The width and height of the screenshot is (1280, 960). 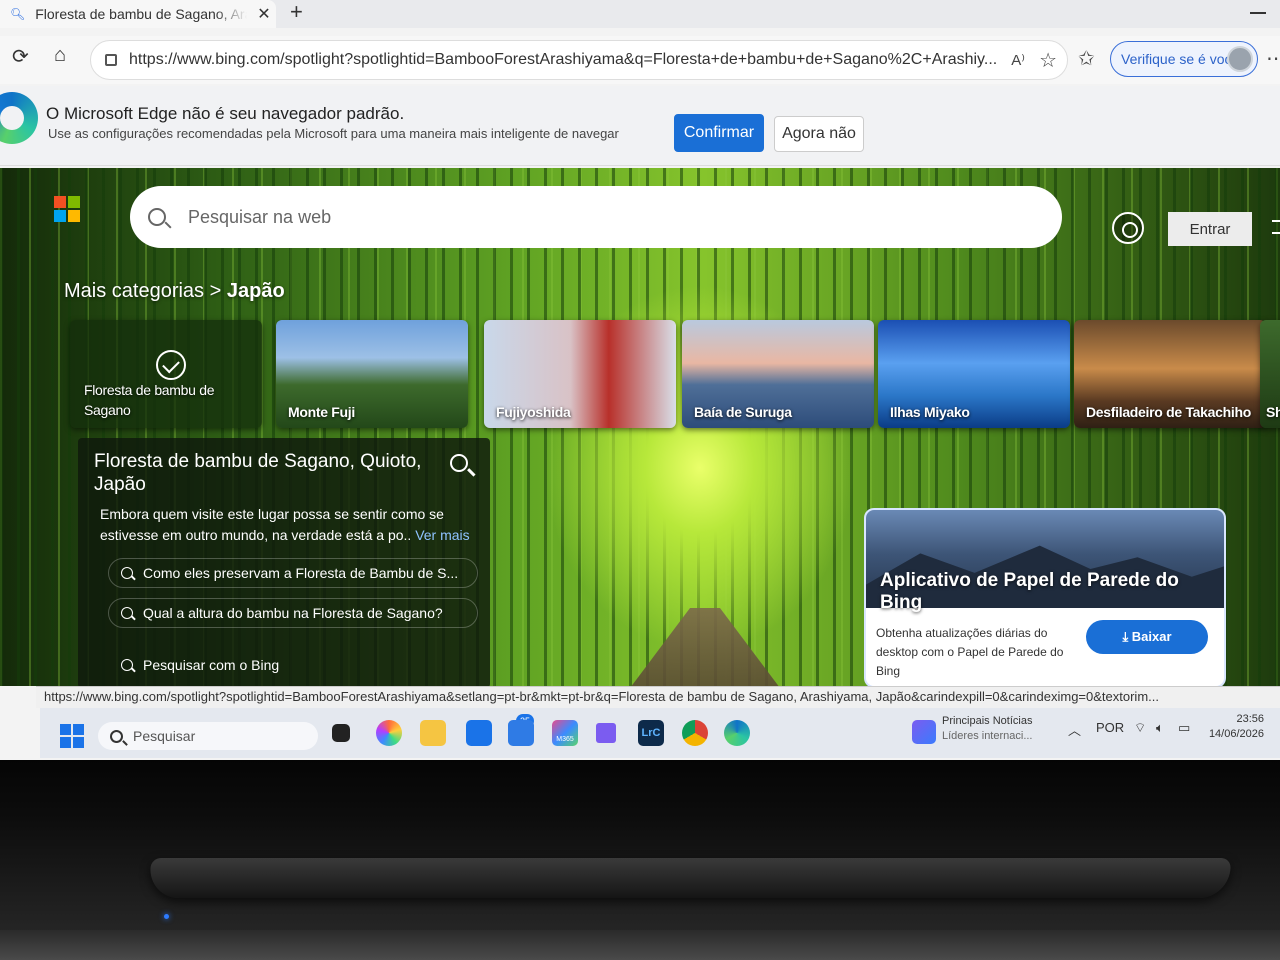 What do you see at coordinates (1160, 728) in the screenshot?
I see `volume-icon: 🔈︎` at bounding box center [1160, 728].